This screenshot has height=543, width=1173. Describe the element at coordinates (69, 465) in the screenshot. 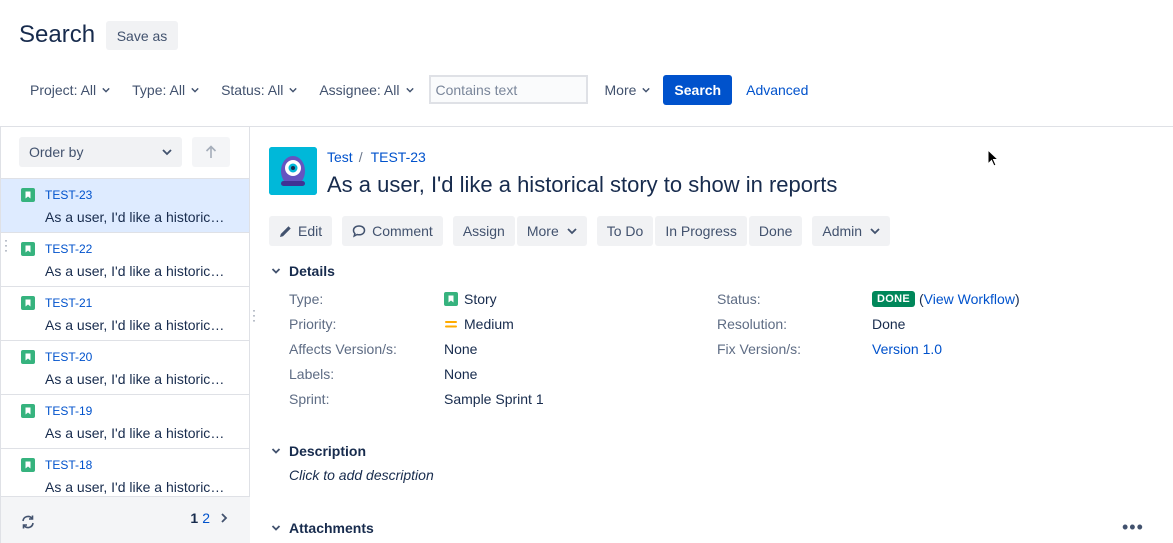

I see `issue-key: TEST-18` at that location.